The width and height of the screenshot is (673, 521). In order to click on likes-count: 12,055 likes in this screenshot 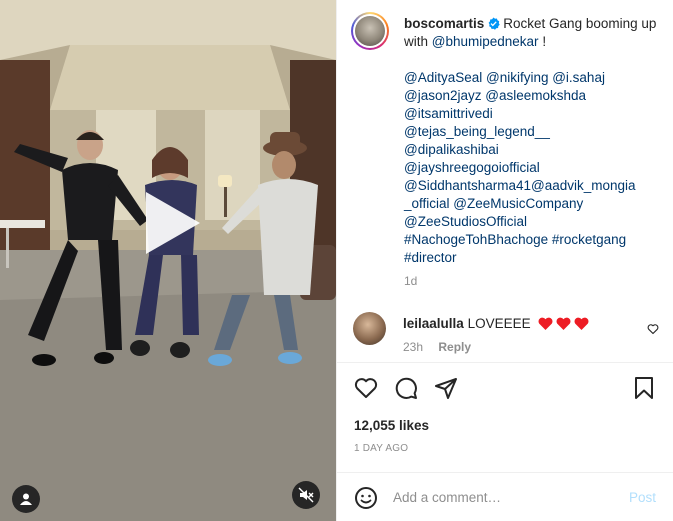, I will do `click(391, 425)`.